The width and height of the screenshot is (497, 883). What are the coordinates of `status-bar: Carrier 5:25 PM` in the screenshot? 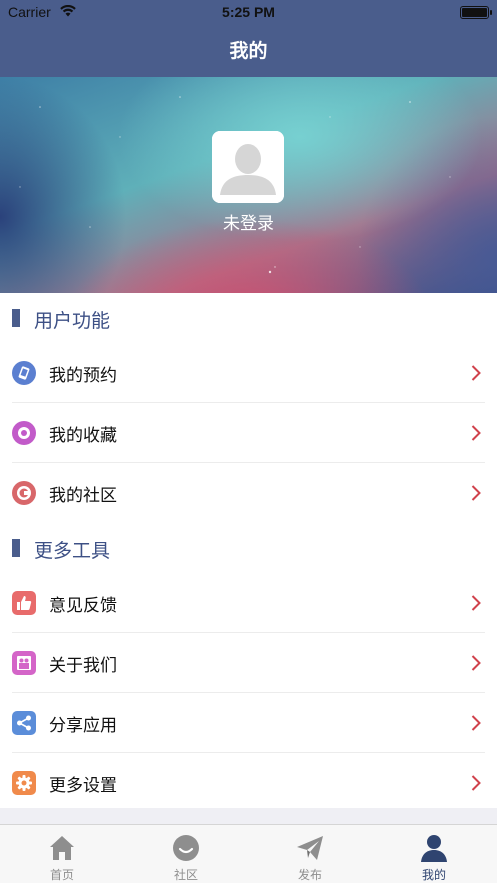 It's located at (248, 13).